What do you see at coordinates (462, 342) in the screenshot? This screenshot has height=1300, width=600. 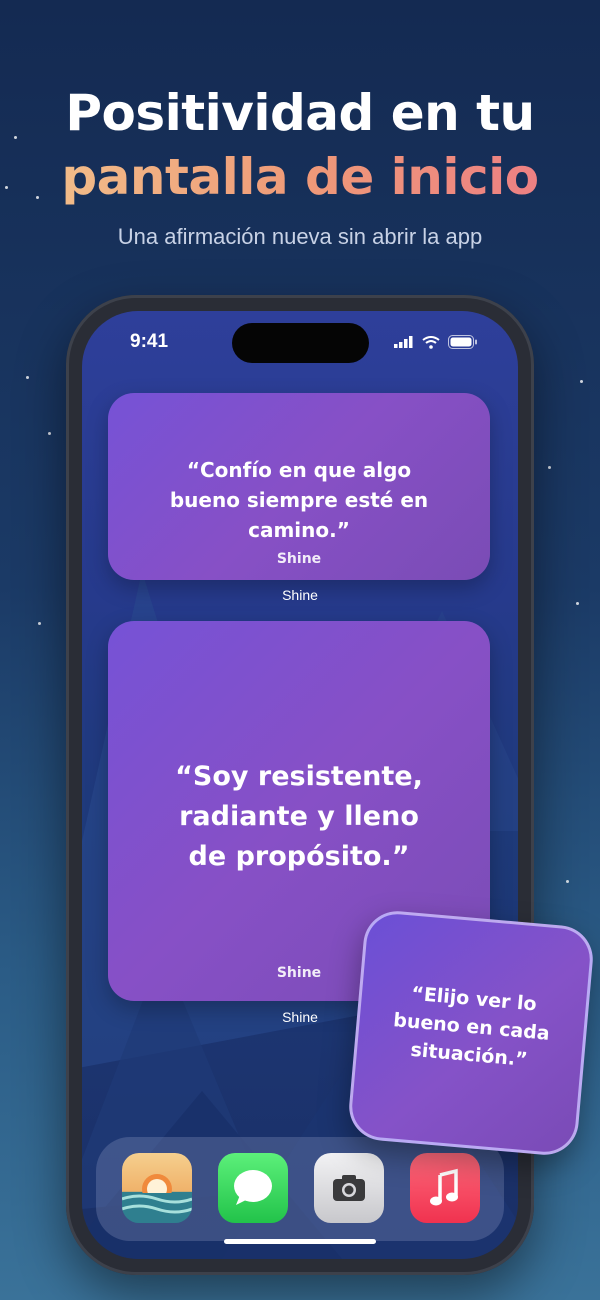 I see `battery-icon` at bounding box center [462, 342].